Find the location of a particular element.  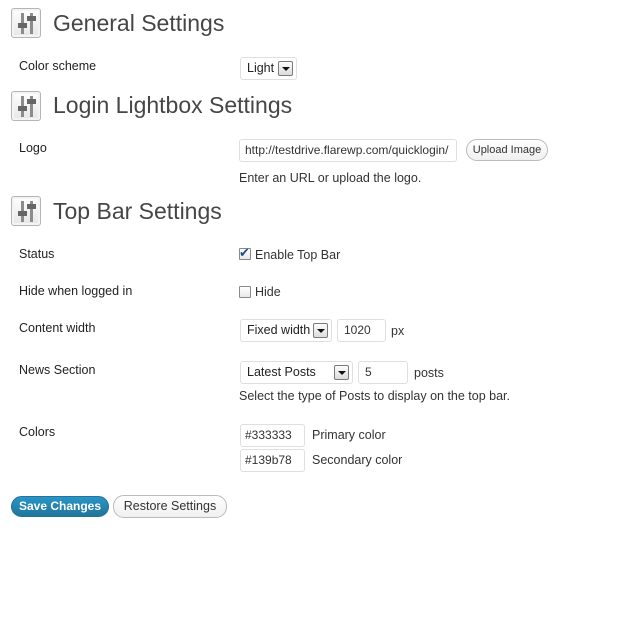

top-bar-settings-heading: Top Bar Settings is located at coordinates (137, 211).